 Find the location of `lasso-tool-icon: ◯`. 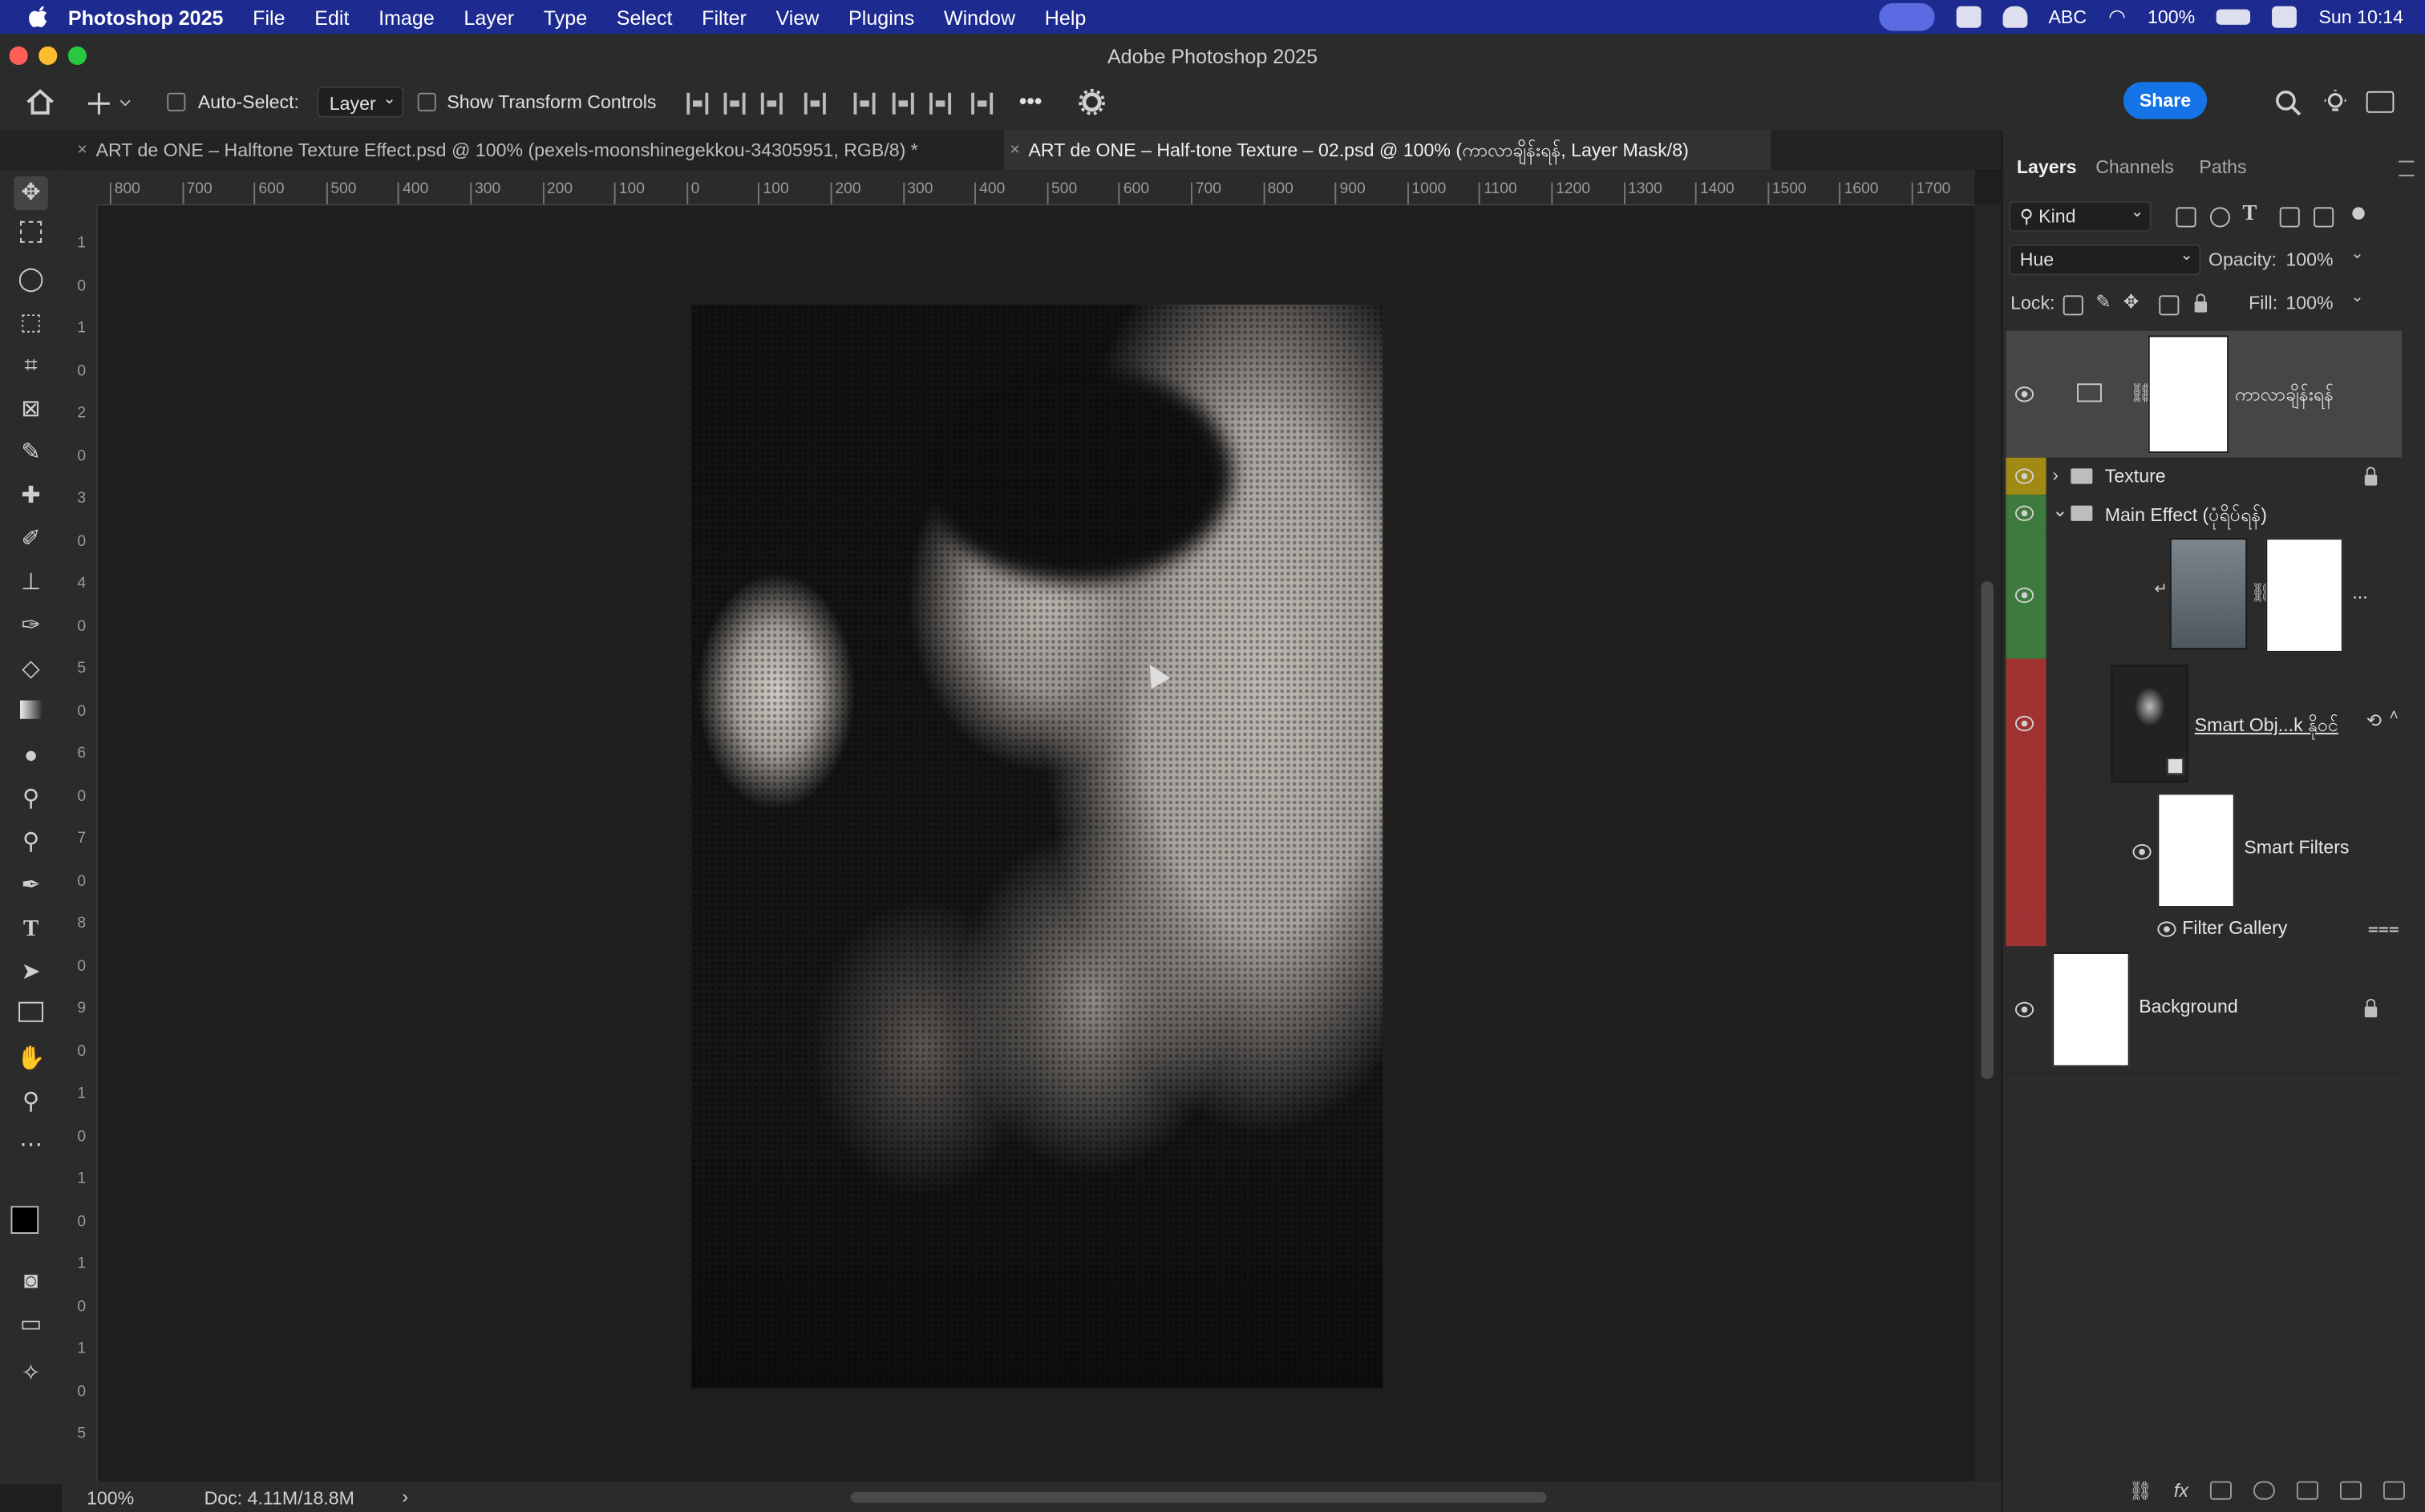

lasso-tool-icon: ◯ is located at coordinates (30, 280).